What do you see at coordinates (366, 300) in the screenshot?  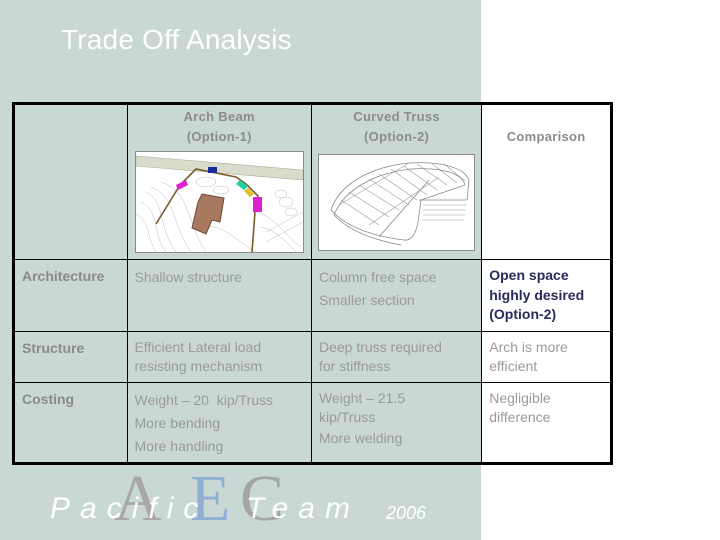 I see `architecture-option2-line: Smaller section` at bounding box center [366, 300].